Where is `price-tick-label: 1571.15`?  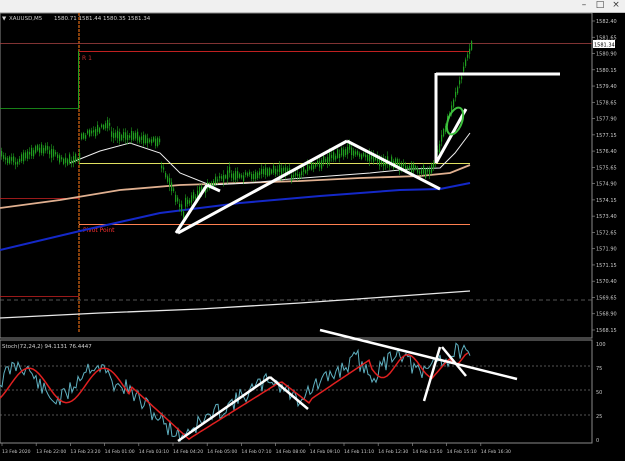 price-tick-label: 1571.15 is located at coordinates (606, 266).